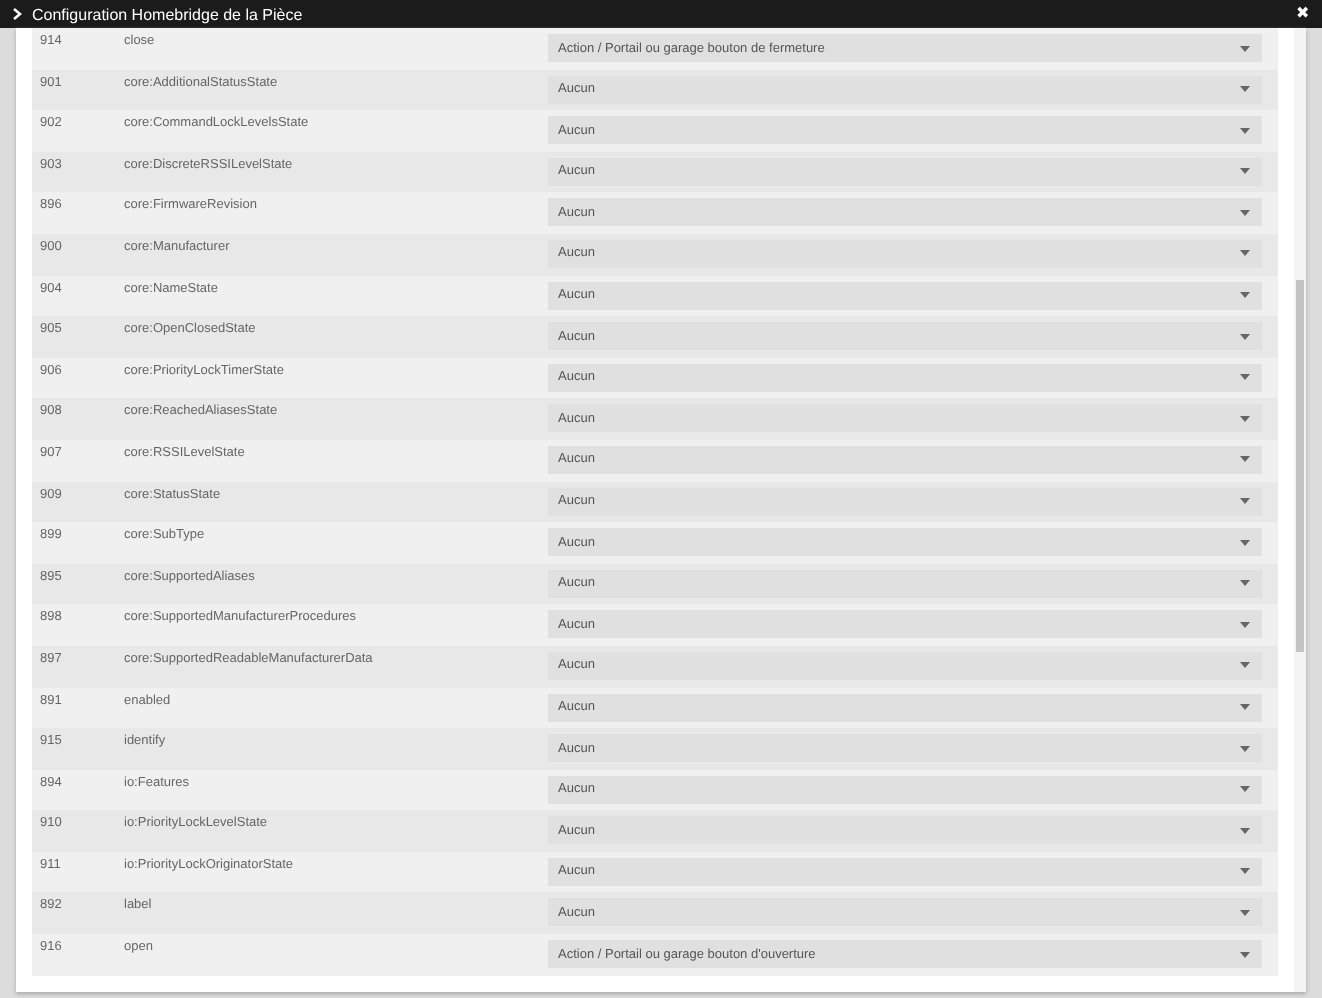  I want to click on scrollbar, so click(1300, 510).